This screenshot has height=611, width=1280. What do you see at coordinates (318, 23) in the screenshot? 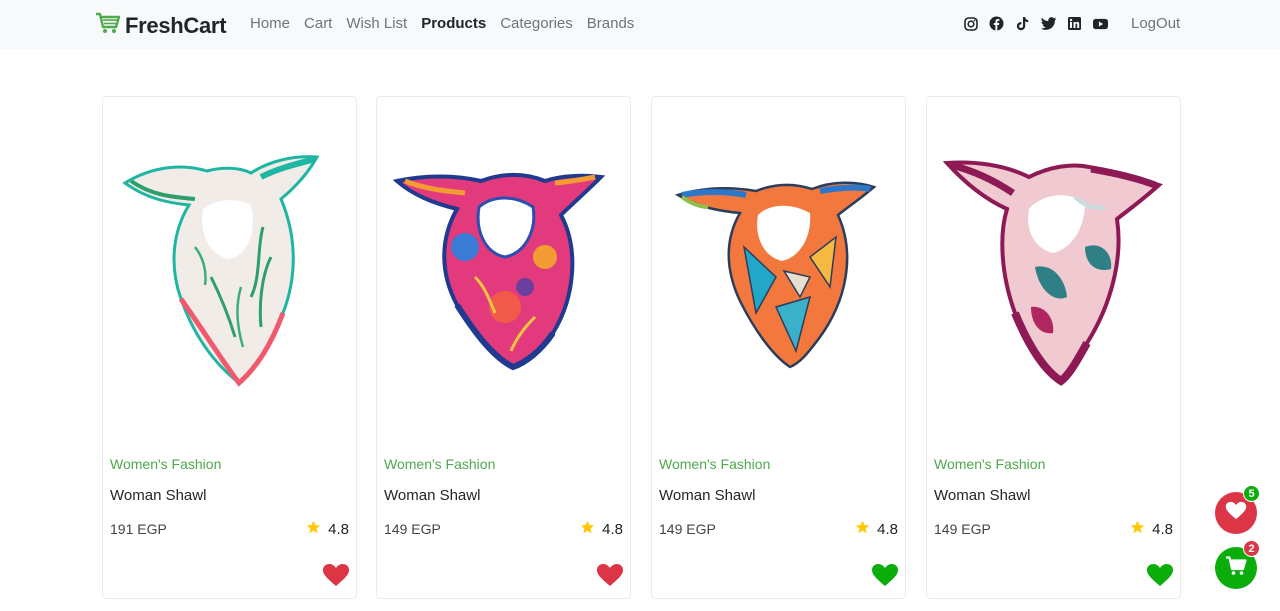
I see `nav-link-cart: Cart` at bounding box center [318, 23].